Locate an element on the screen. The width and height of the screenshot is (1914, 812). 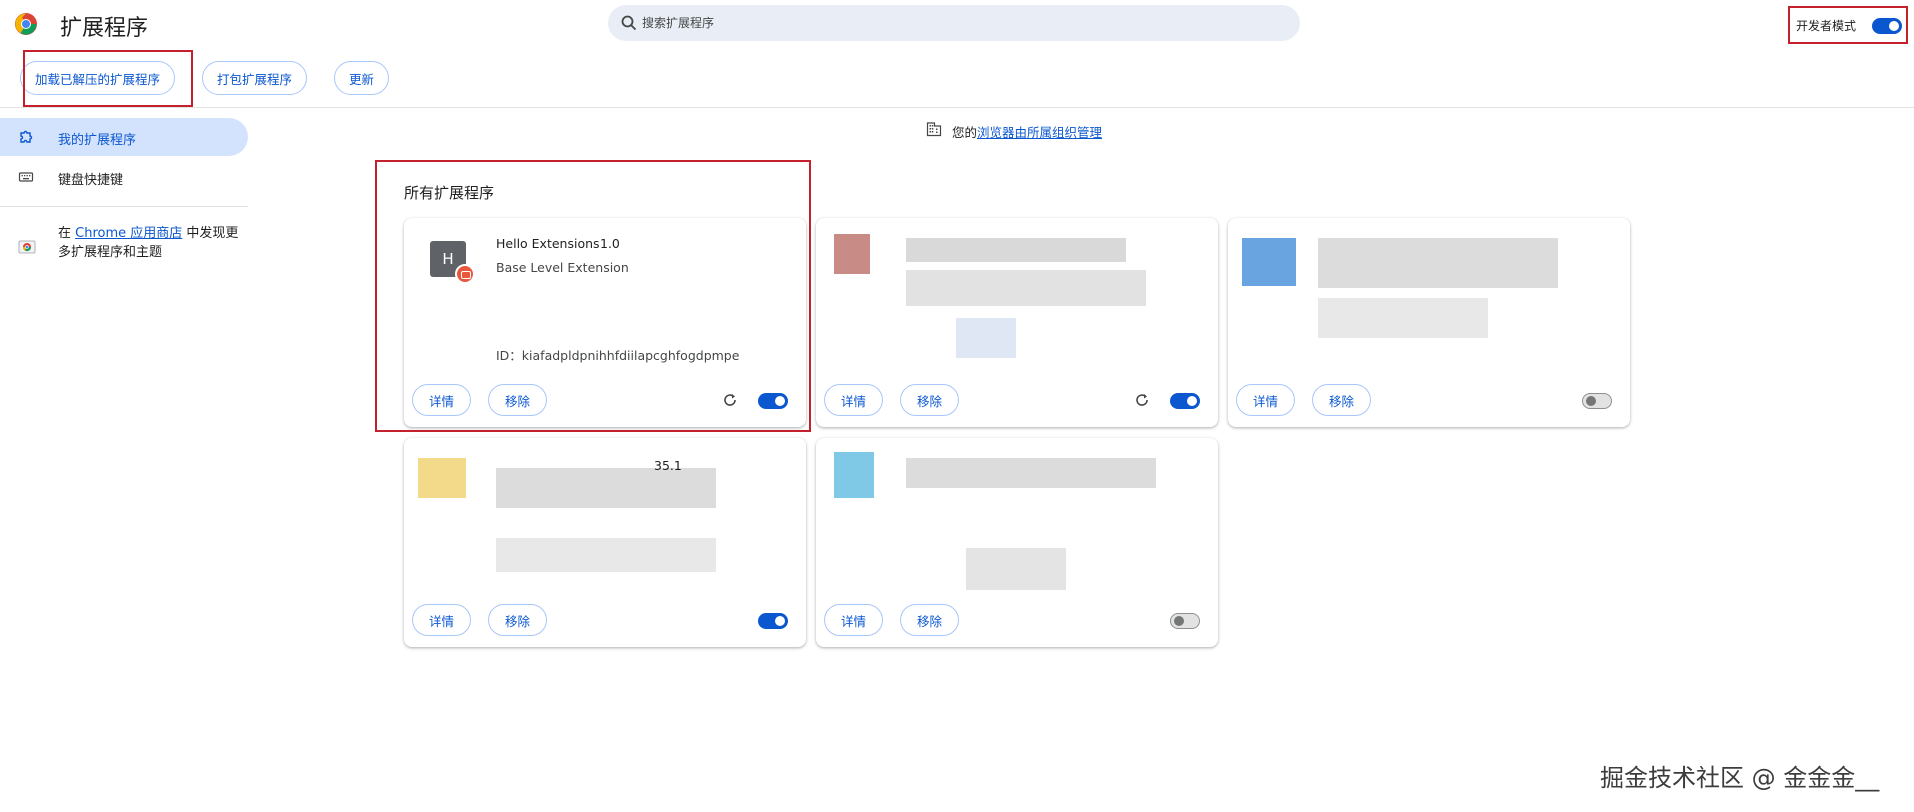
update-button: 更新 is located at coordinates (362, 78).